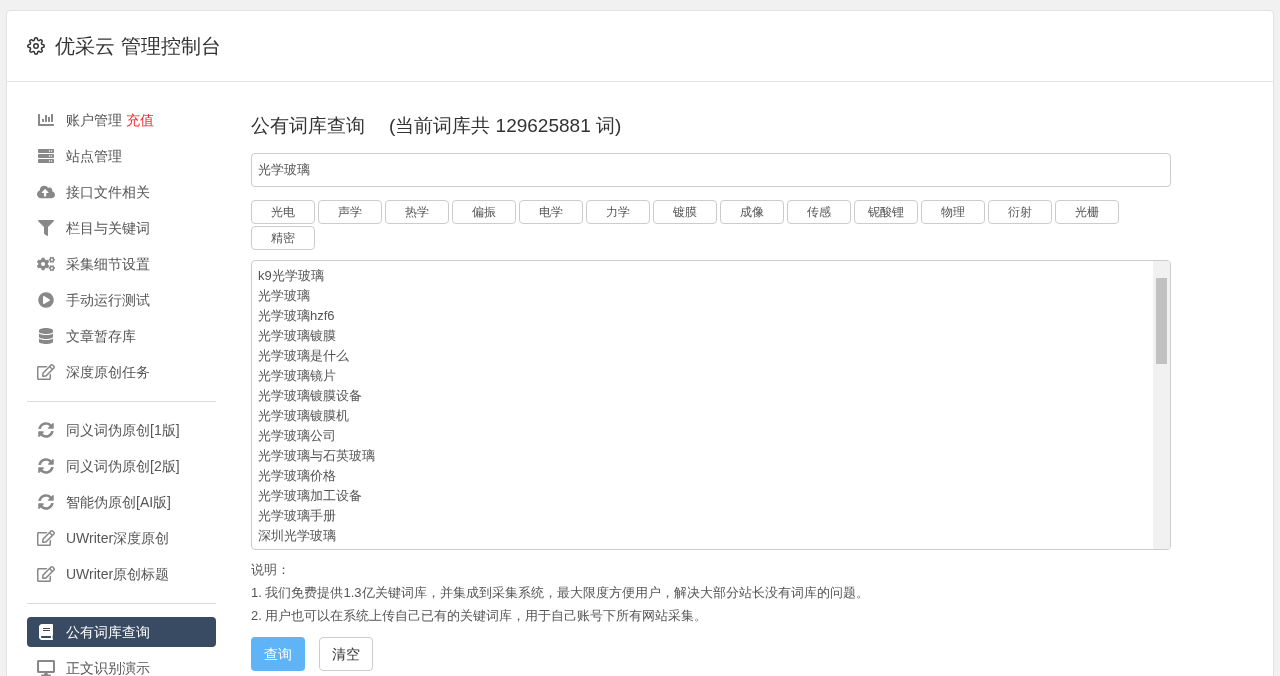 The width and height of the screenshot is (1280, 676). Describe the element at coordinates (304, 356) in the screenshot. I see `keyword-entry: 光学玻璃是什么` at that location.